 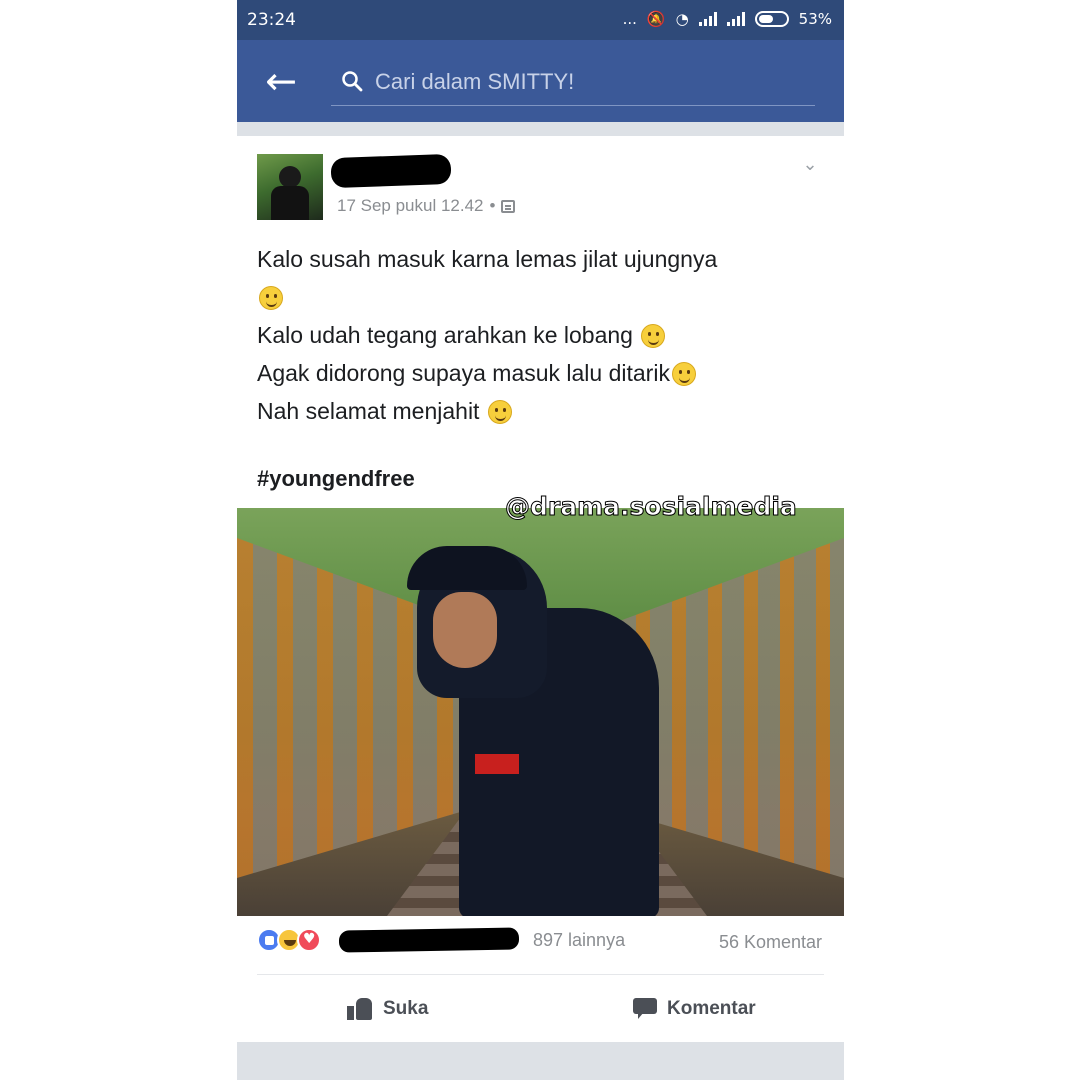 What do you see at coordinates (645, 1009) in the screenshot?
I see `comment-bubble-icon` at bounding box center [645, 1009].